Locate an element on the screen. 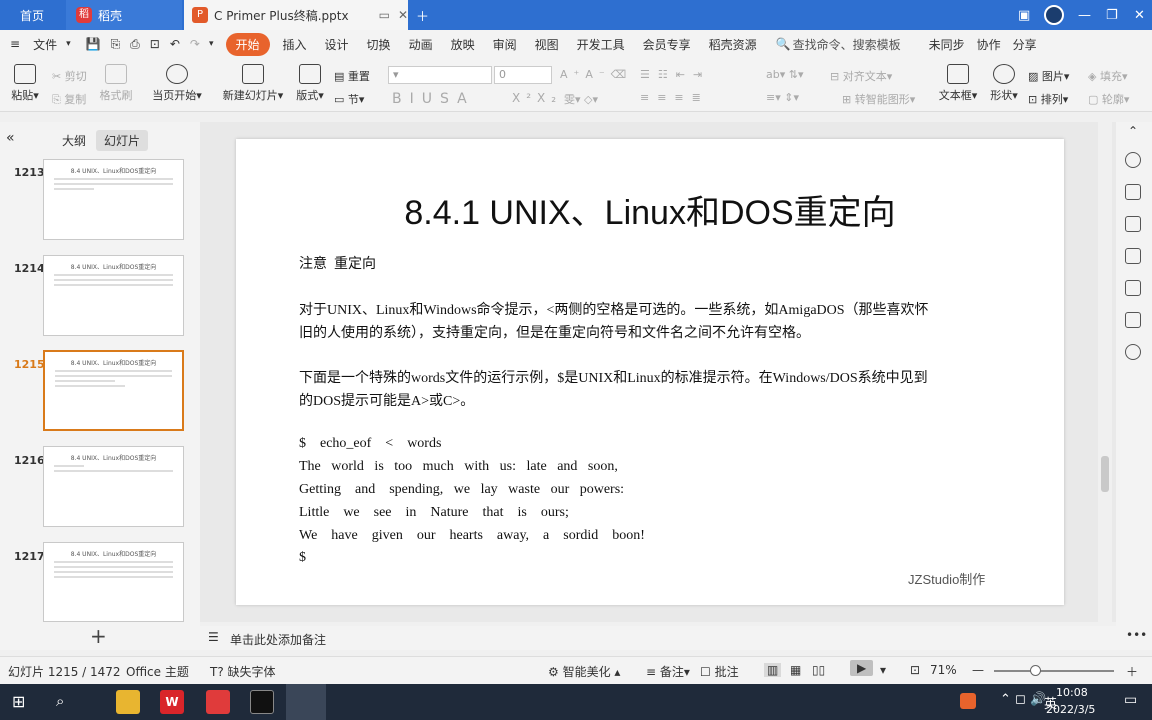 Image resolution: width=1152 pixels, height=720 pixels. restore-tab-icon: ▭ is located at coordinates (384, 15).